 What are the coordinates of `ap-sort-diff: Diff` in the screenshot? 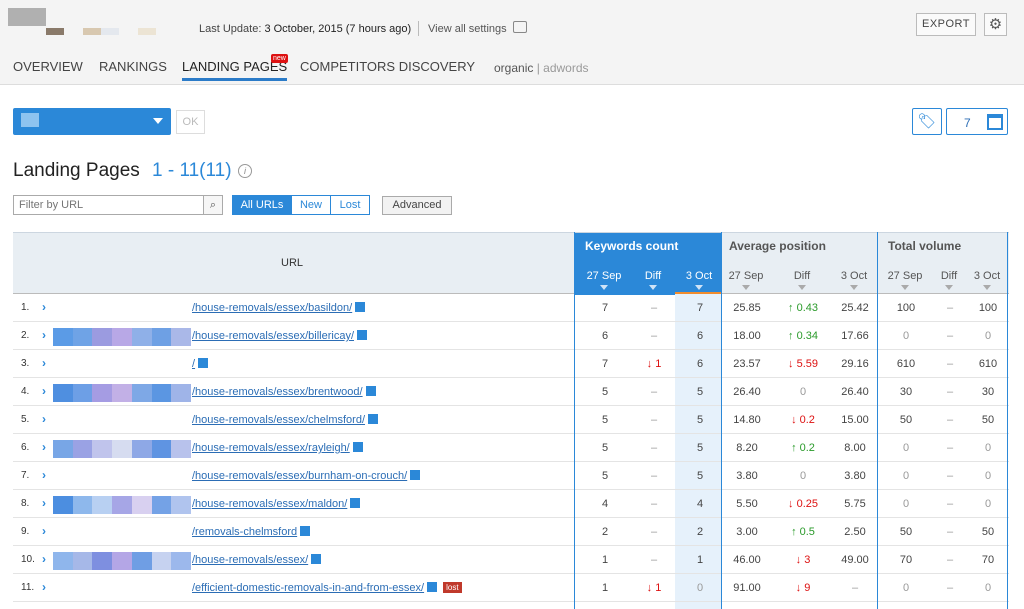 It's located at (802, 280).